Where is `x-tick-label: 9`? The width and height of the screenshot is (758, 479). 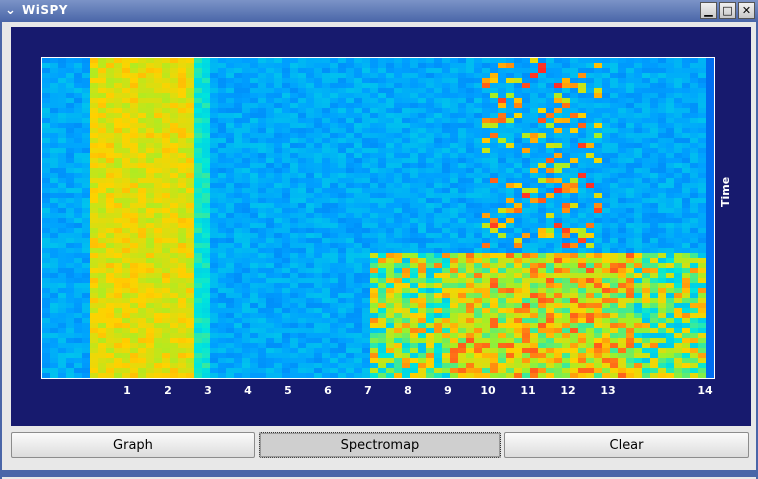
x-tick-label: 9 is located at coordinates (448, 390).